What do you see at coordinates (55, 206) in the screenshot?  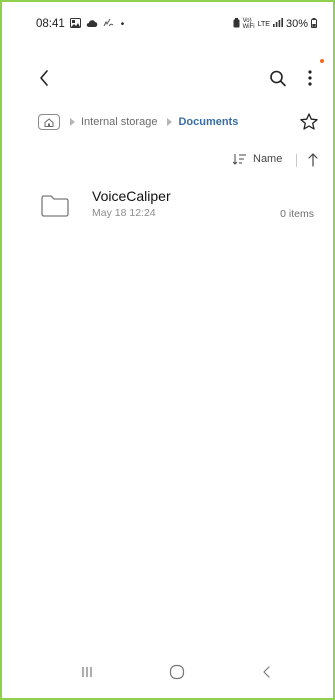 I see `folder-icon` at bounding box center [55, 206].